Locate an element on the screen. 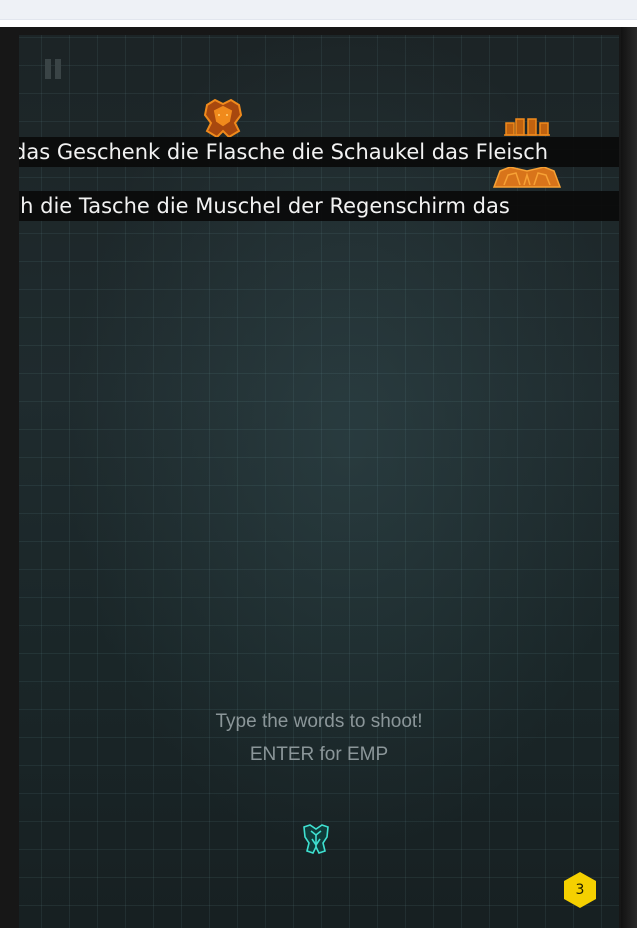 This screenshot has height=928, width=637. browser-topbar-strip is located at coordinates (318, 10).